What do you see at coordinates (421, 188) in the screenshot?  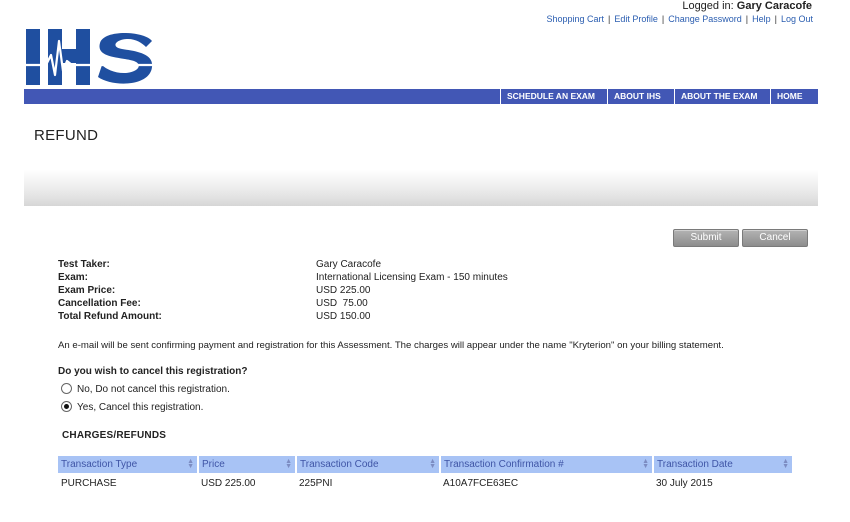 I see `title-divider-bar` at bounding box center [421, 188].